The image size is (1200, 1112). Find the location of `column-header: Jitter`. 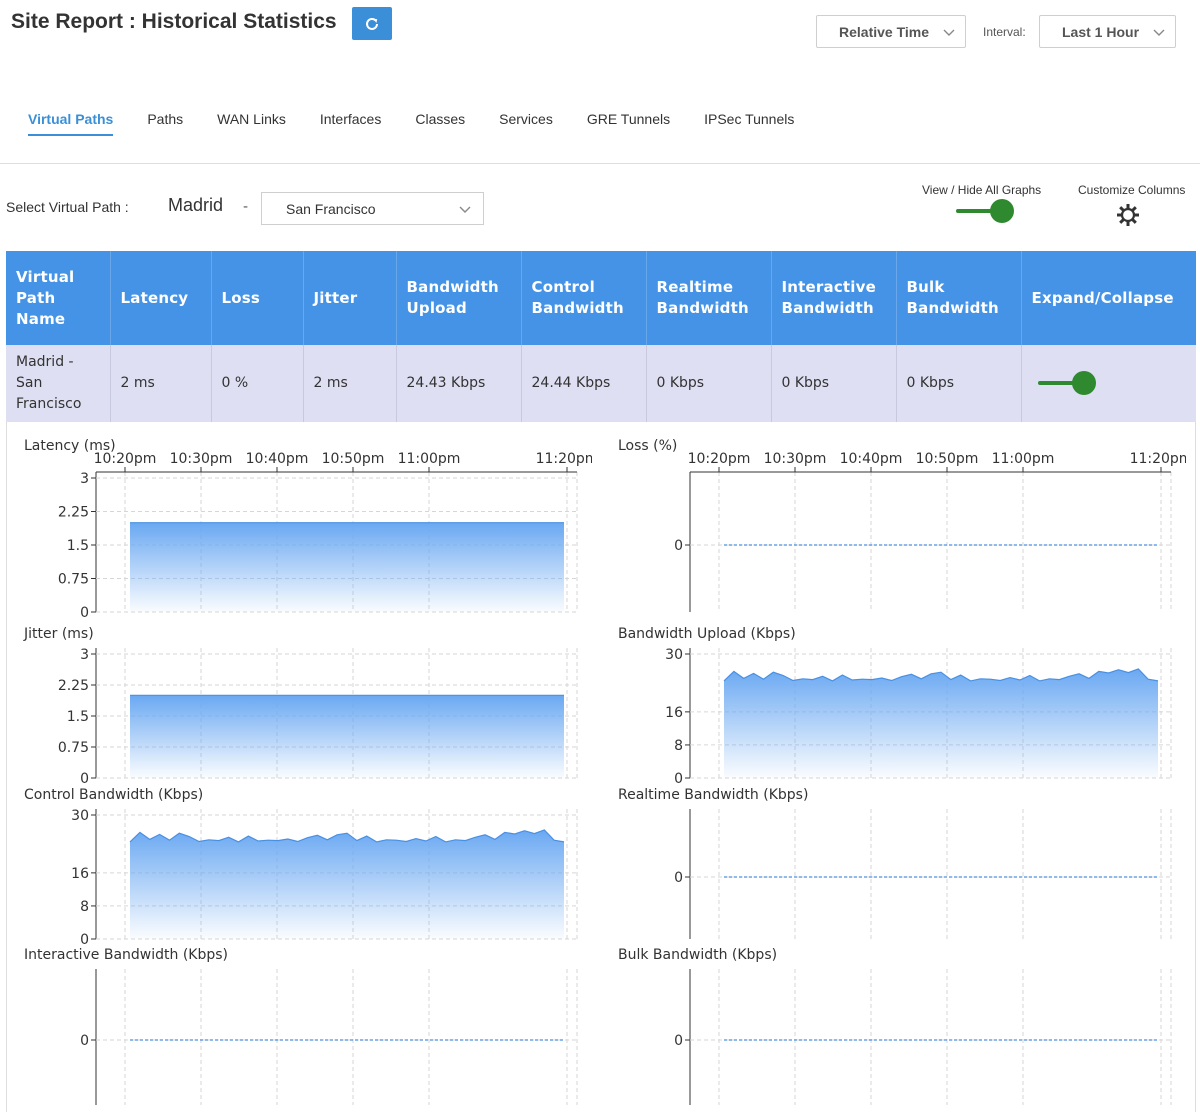

column-header: Jitter is located at coordinates (350, 298).